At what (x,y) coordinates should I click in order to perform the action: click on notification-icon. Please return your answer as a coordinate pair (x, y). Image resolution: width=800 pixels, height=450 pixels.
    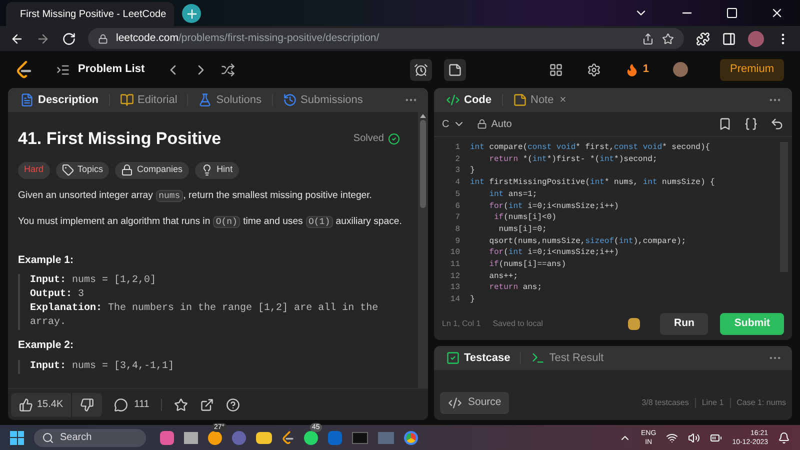
    Looking at the image, I should click on (784, 438).